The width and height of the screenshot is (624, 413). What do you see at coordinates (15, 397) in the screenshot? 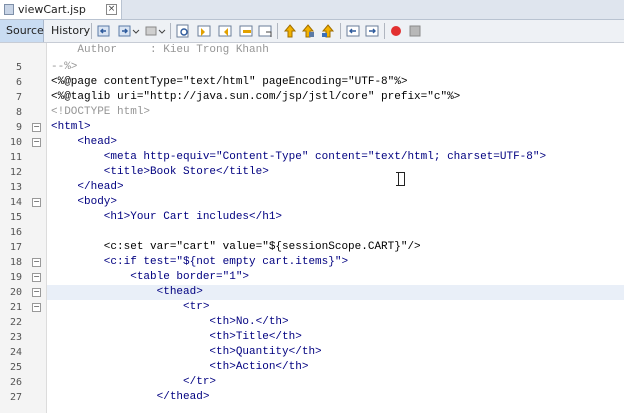
I see `line-number: 27` at bounding box center [15, 397].